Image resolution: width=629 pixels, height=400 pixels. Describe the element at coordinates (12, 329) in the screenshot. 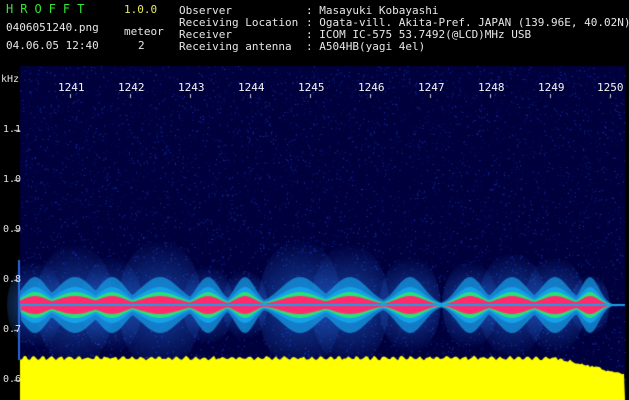

I see `freq-tick-label: 0.7` at that location.